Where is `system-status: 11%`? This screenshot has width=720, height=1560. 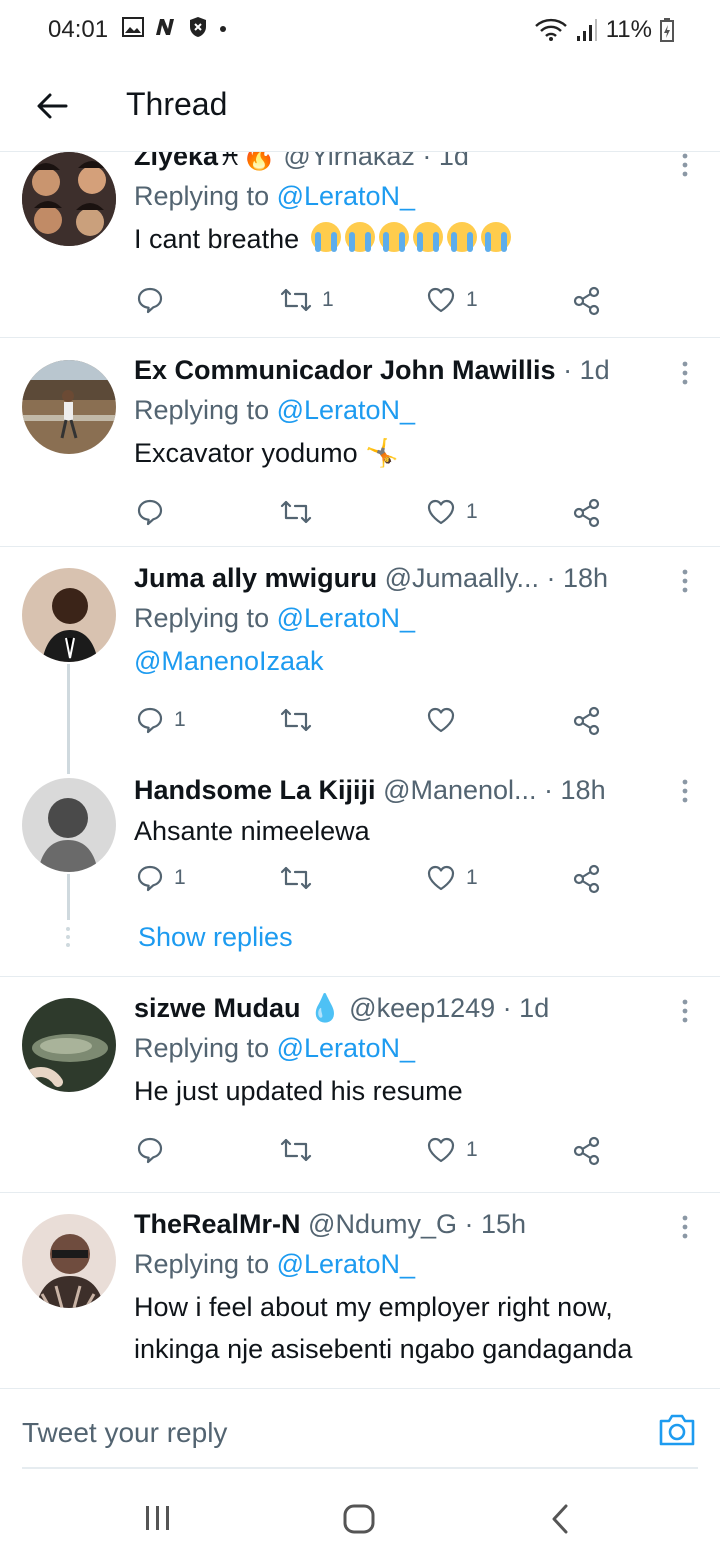 system-status: 11% is located at coordinates (604, 30).